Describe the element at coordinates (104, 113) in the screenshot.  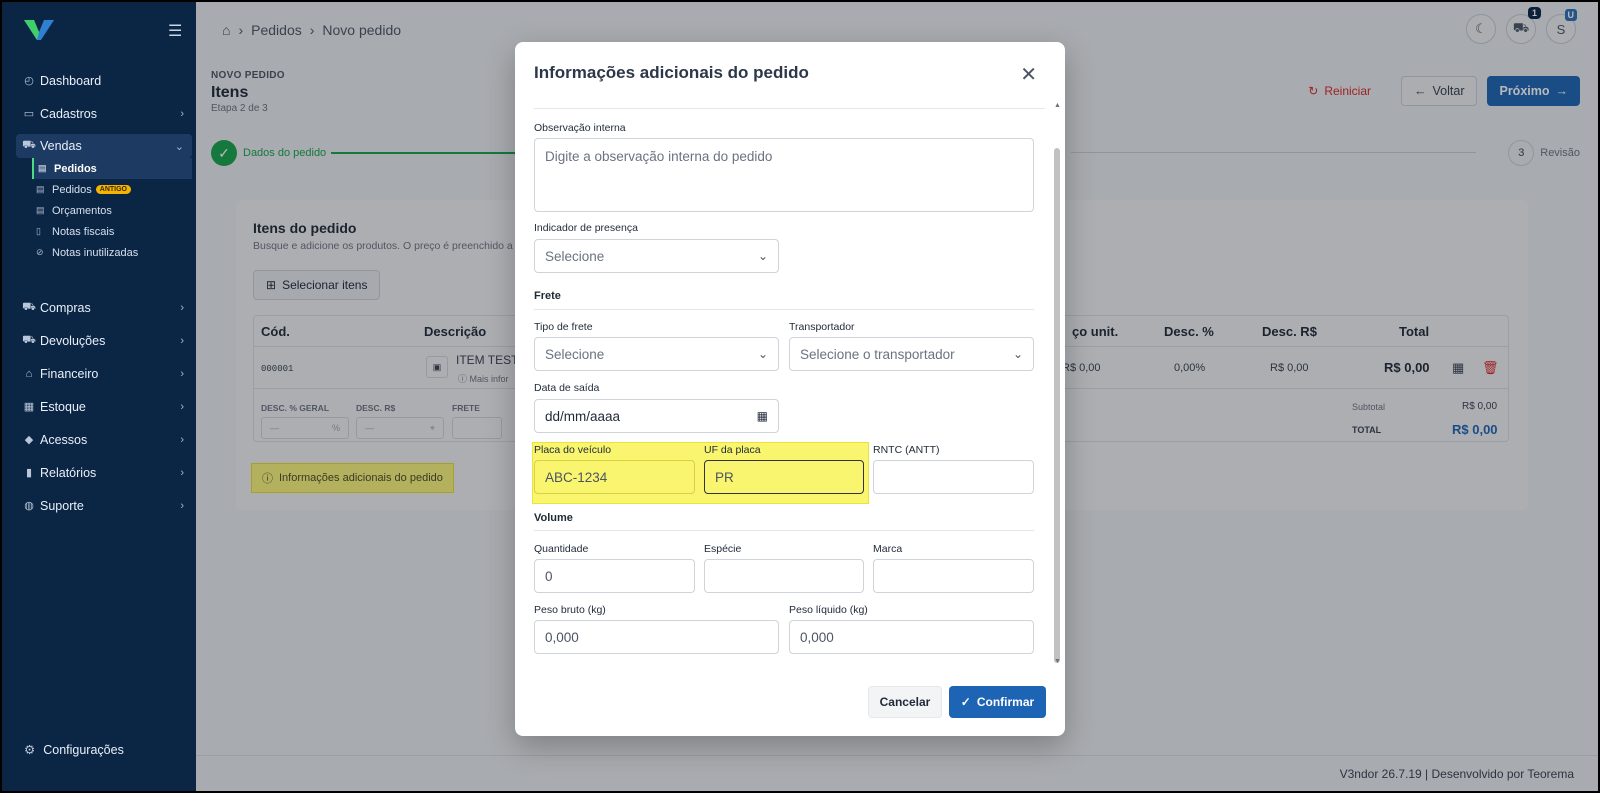
I see `sidebar-item-cadastros: ▭ Cadastros ›` at that location.